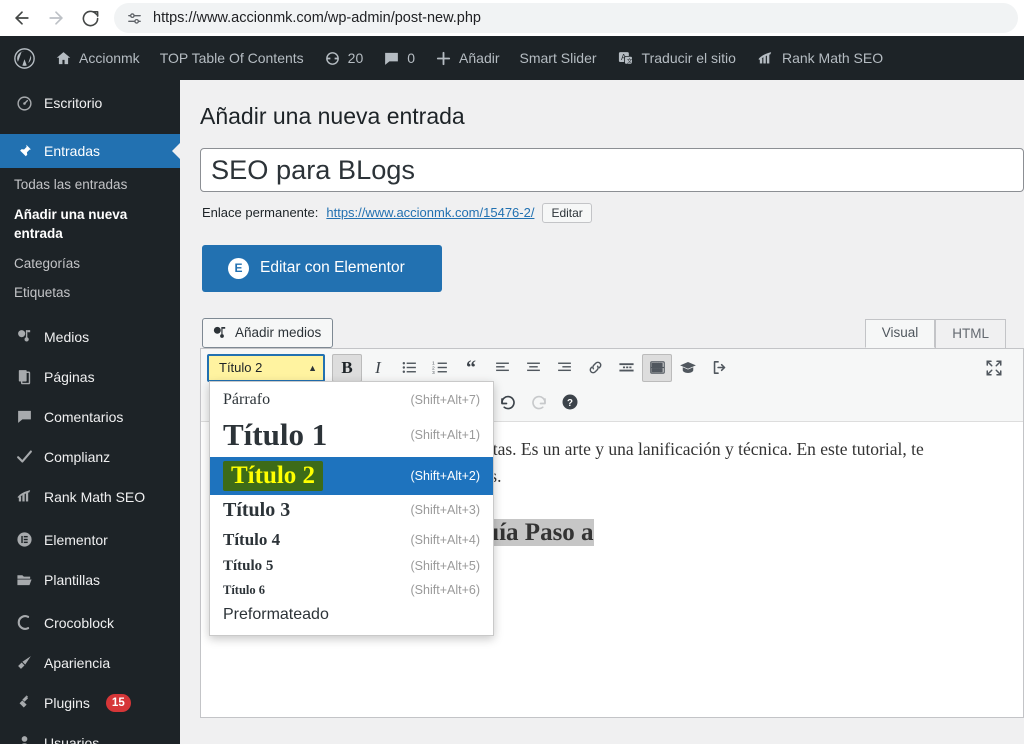 The image size is (1024, 744). I want to click on sidebar-label-entradas: Entradas, so click(72, 151).